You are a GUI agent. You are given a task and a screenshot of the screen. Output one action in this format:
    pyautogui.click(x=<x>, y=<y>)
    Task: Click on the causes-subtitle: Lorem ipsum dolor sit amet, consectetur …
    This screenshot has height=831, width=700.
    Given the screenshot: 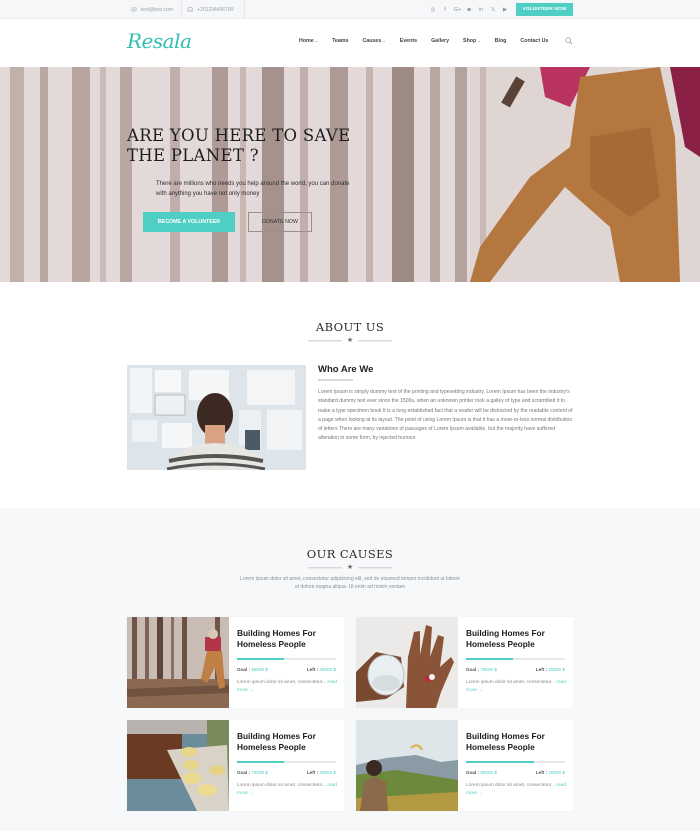 What is the action you would take?
    pyautogui.click(x=350, y=583)
    